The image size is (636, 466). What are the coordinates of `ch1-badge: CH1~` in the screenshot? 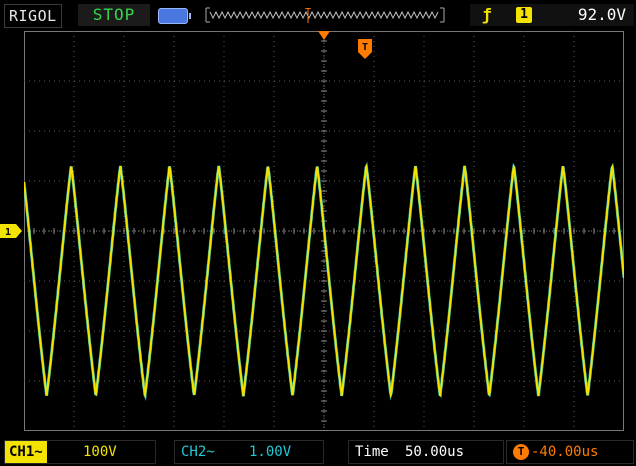 It's located at (26, 452).